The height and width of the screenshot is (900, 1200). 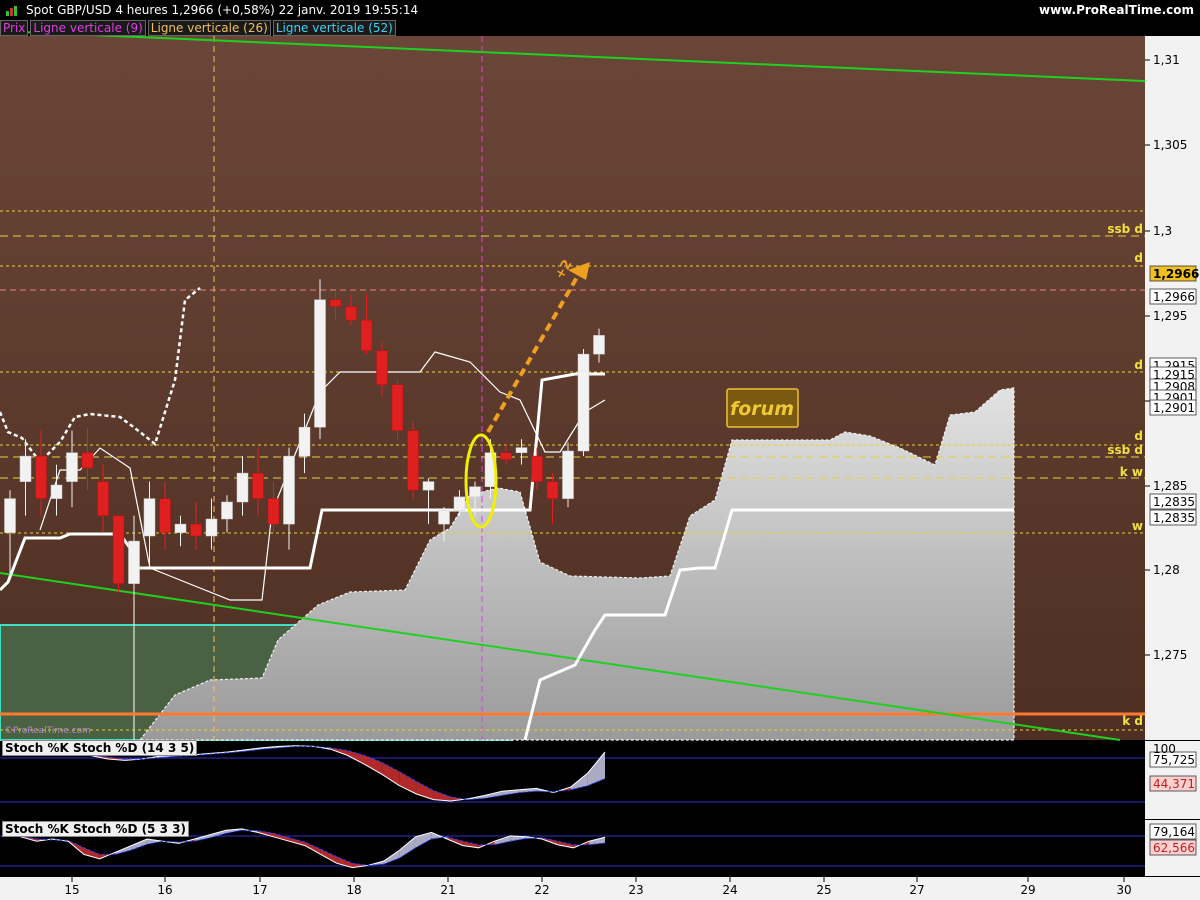 I want to click on y-tick-label: 1,31, so click(x=1166, y=60).